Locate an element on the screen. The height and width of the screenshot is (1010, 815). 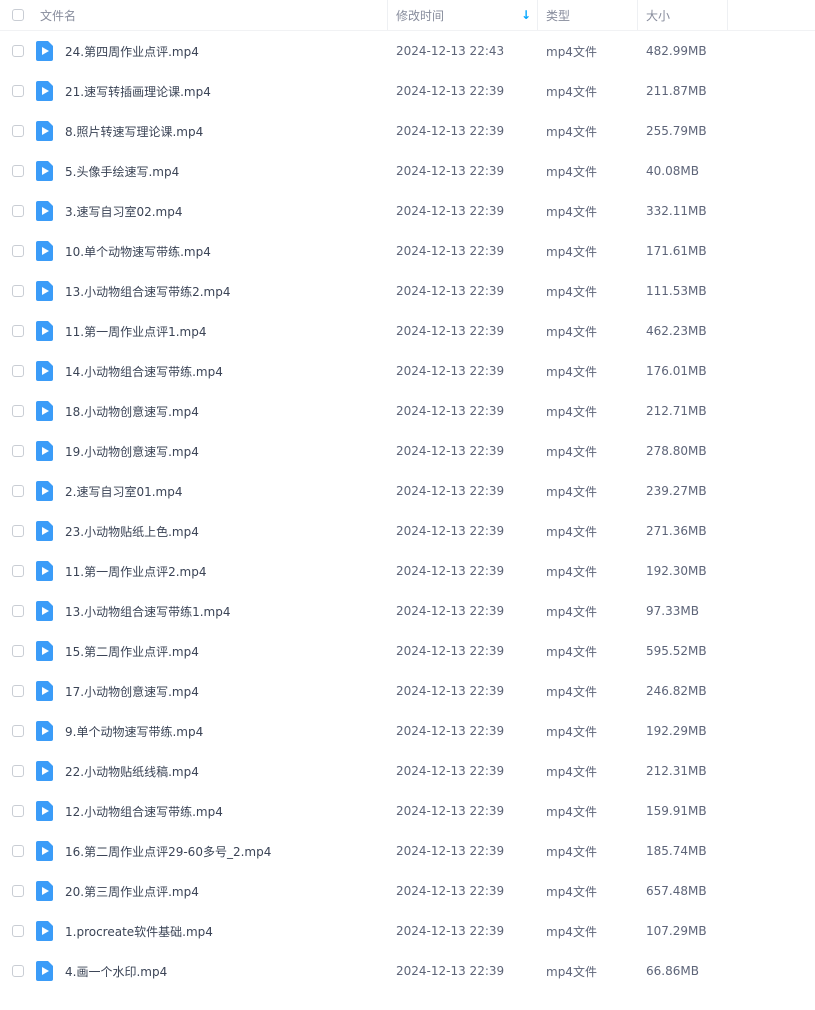
file-name-cell: 11.第一周作业点评2.mp4 is located at coordinates (212, 571).